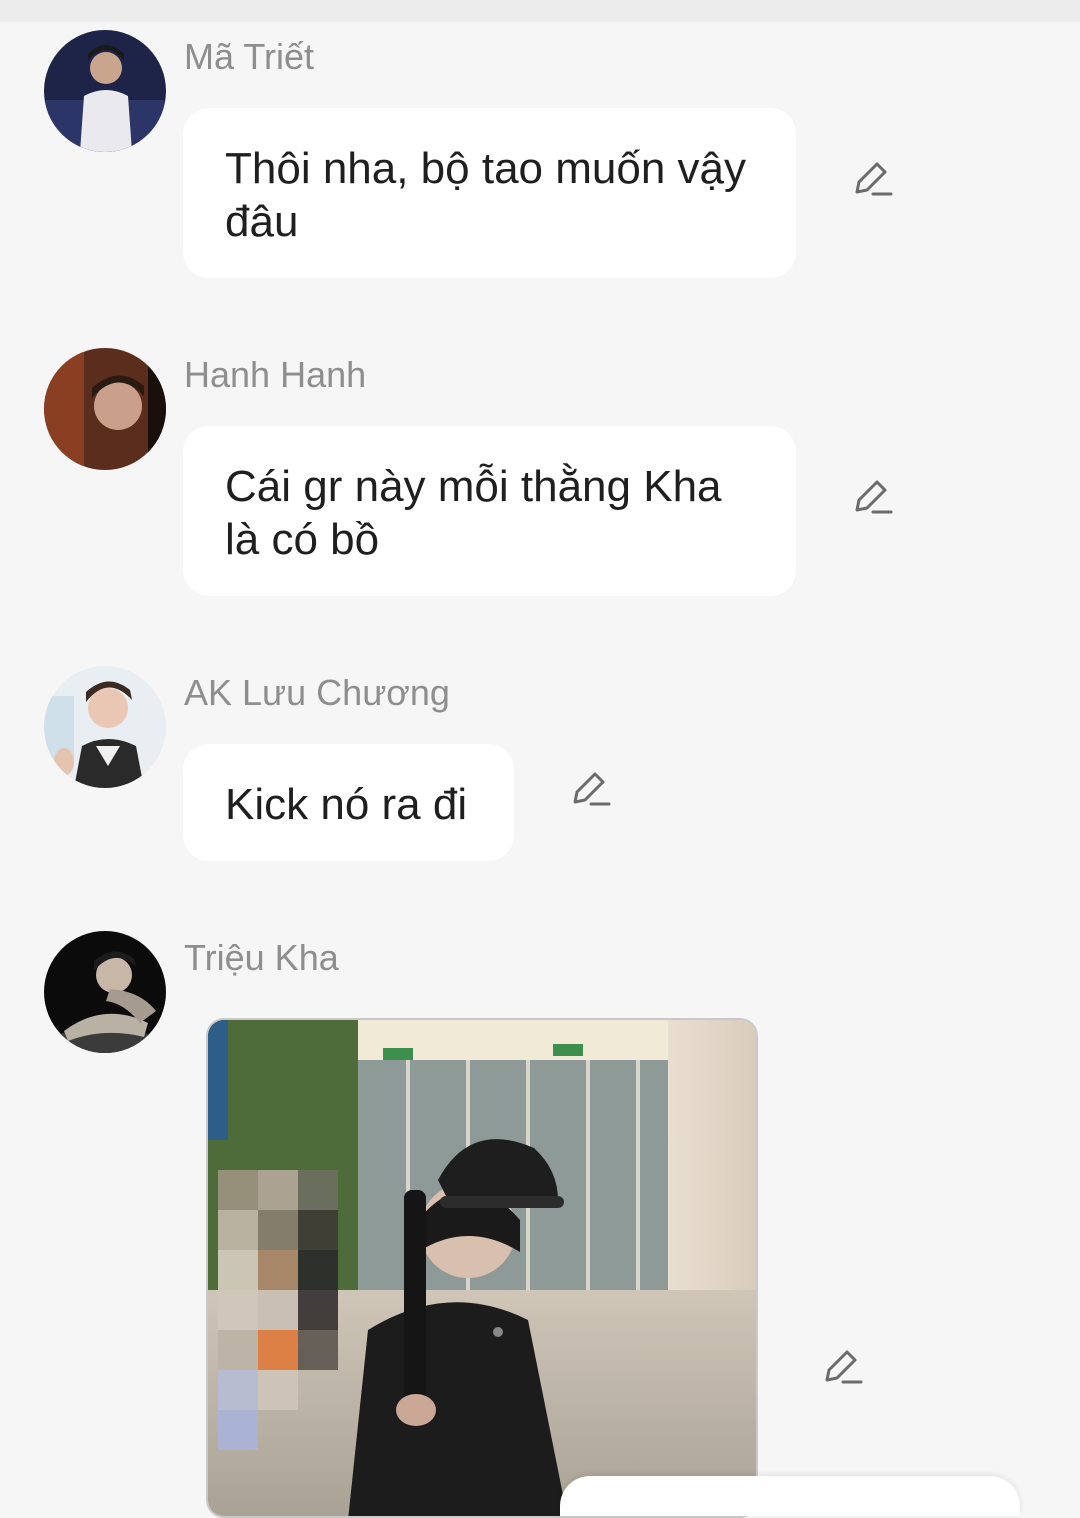  Describe the element at coordinates (249, 56) in the screenshot. I see `sender-name: Mã Triết` at that location.